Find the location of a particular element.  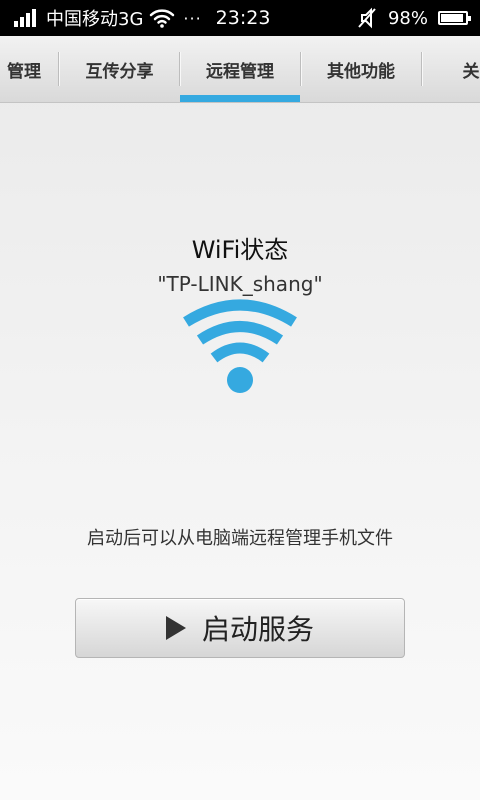

remote-manage-hint: 启动后可以从电脑端远程管理手机文件 is located at coordinates (240, 538).